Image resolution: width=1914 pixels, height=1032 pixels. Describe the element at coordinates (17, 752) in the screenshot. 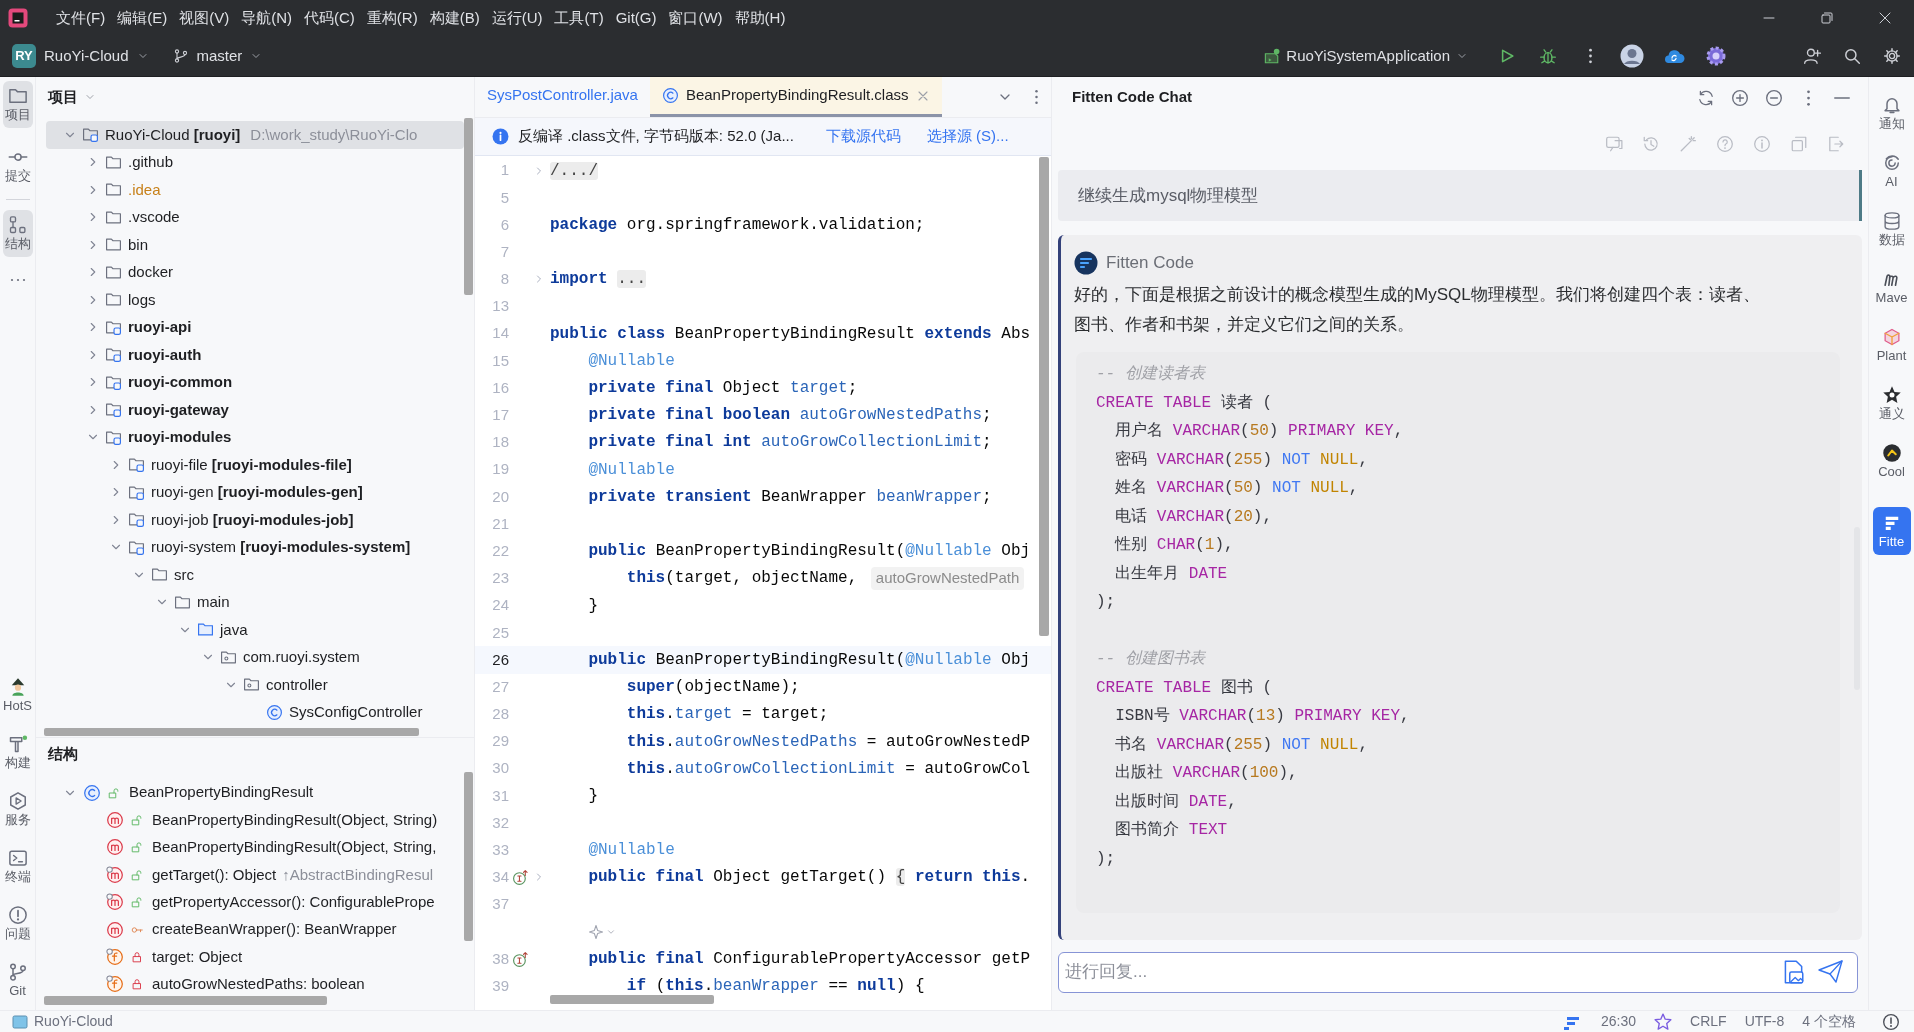

I see `tool-window-button: 构建` at that location.